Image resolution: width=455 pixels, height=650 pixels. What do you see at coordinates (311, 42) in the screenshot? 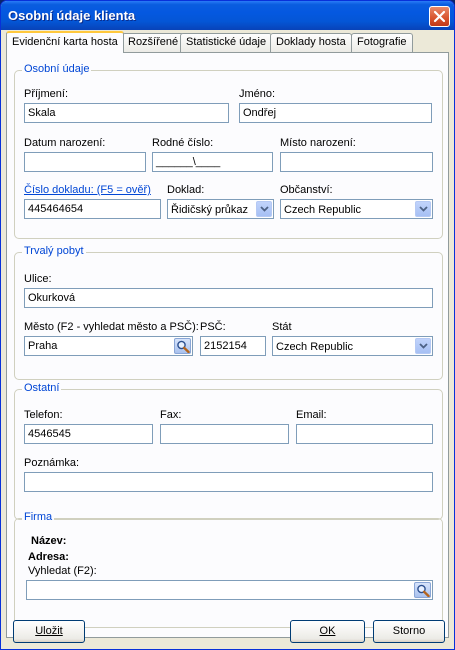
I see `tab-guest-documents: Doklady hosta` at bounding box center [311, 42].